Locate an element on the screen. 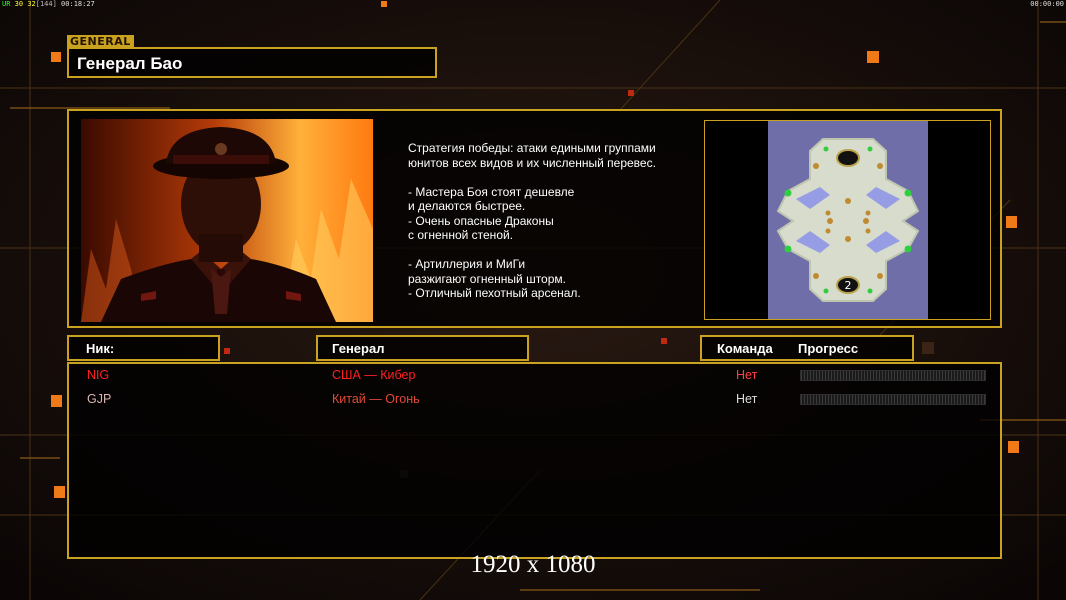  fps-limit: [144] is located at coordinates (46, 4).